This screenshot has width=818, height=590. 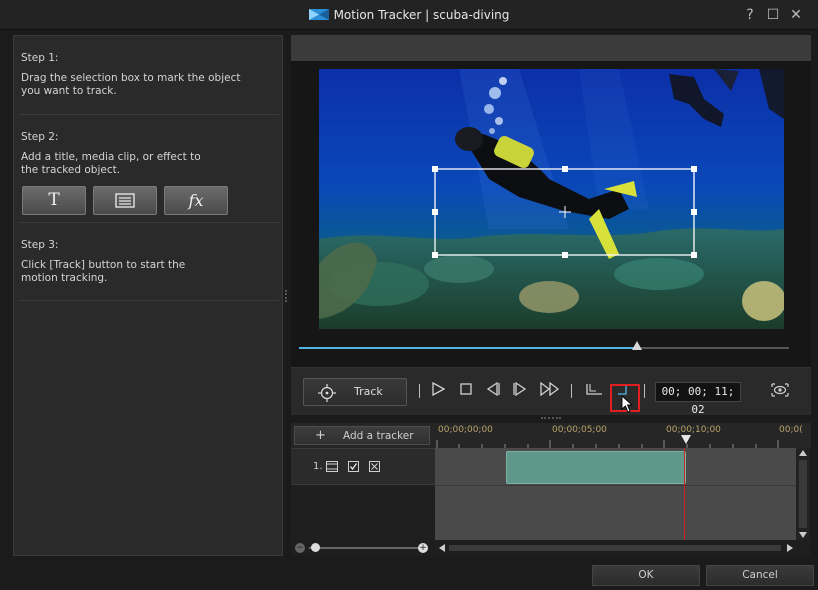 What do you see at coordinates (327, 393) in the screenshot?
I see `crosshair-icon` at bounding box center [327, 393].